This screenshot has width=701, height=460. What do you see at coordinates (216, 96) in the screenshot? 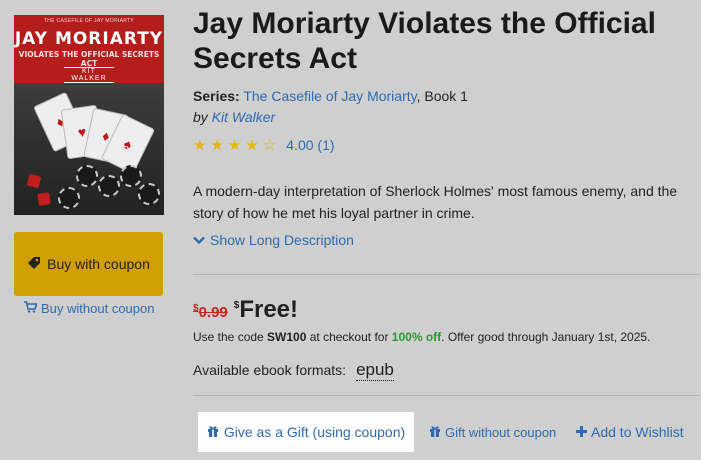
I see `series-label: Series:` at bounding box center [216, 96].